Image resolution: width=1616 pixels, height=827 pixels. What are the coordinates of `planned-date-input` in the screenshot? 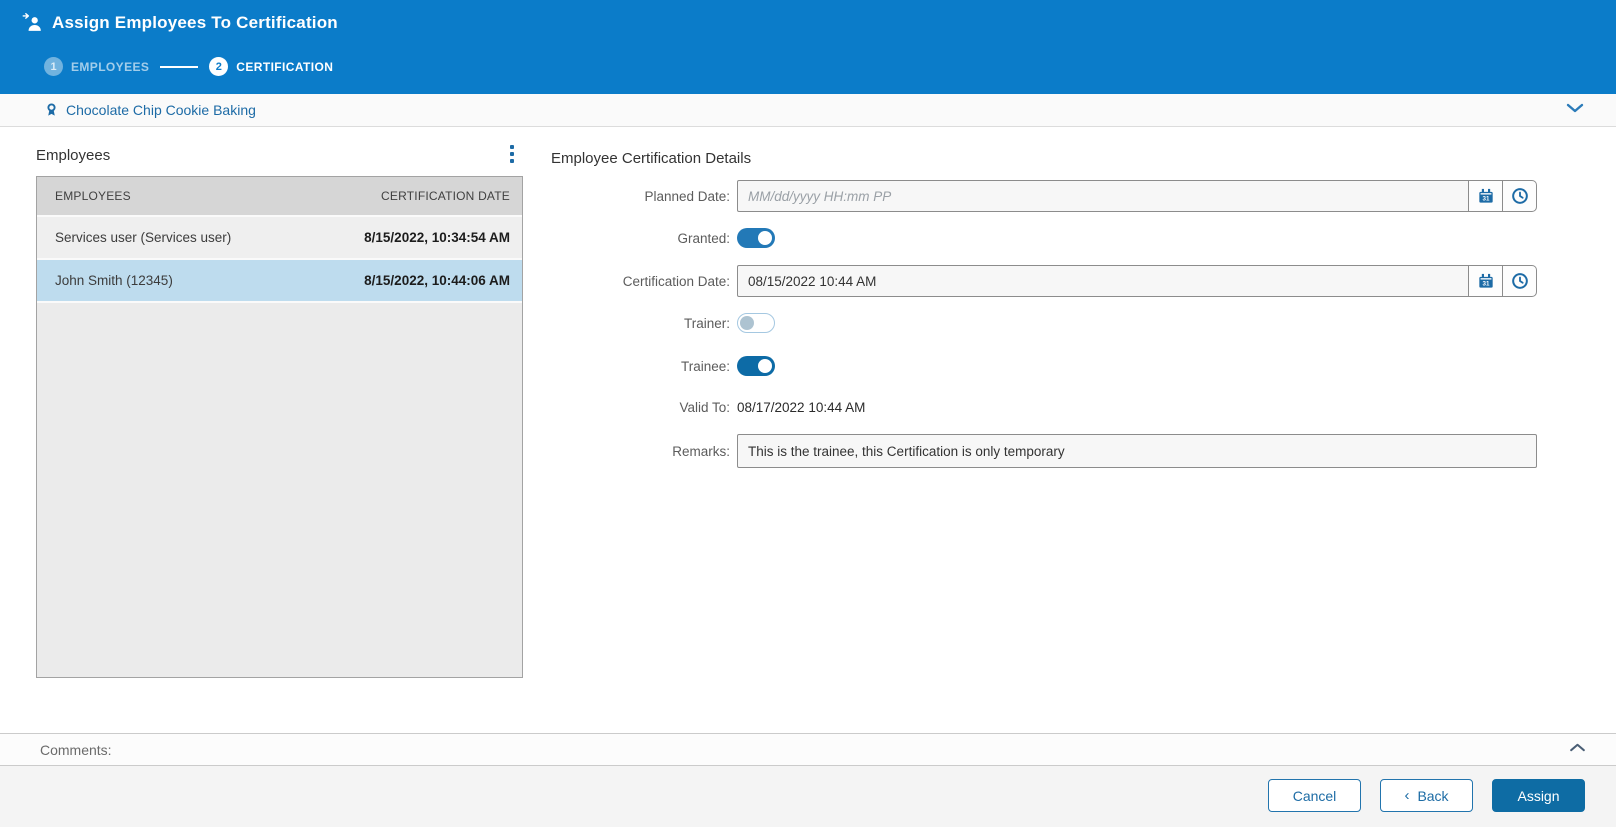 It's located at (1103, 196).